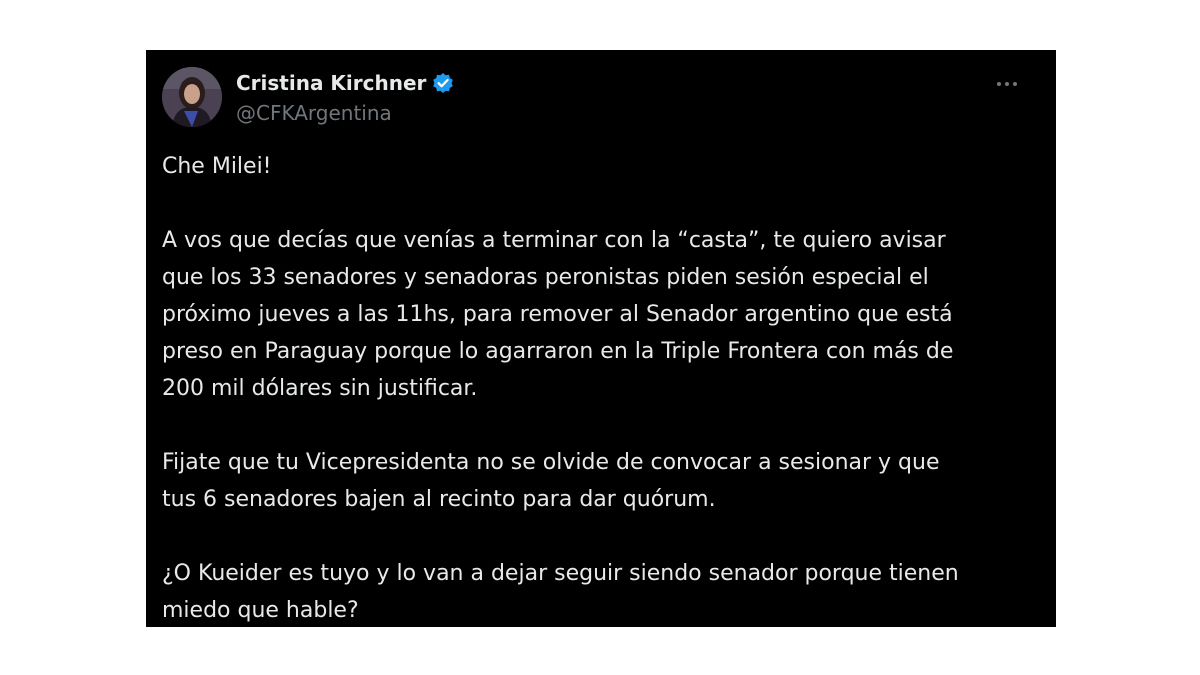  Describe the element at coordinates (314, 113) in the screenshot. I see `author-handle: @CFKArgentina` at that location.